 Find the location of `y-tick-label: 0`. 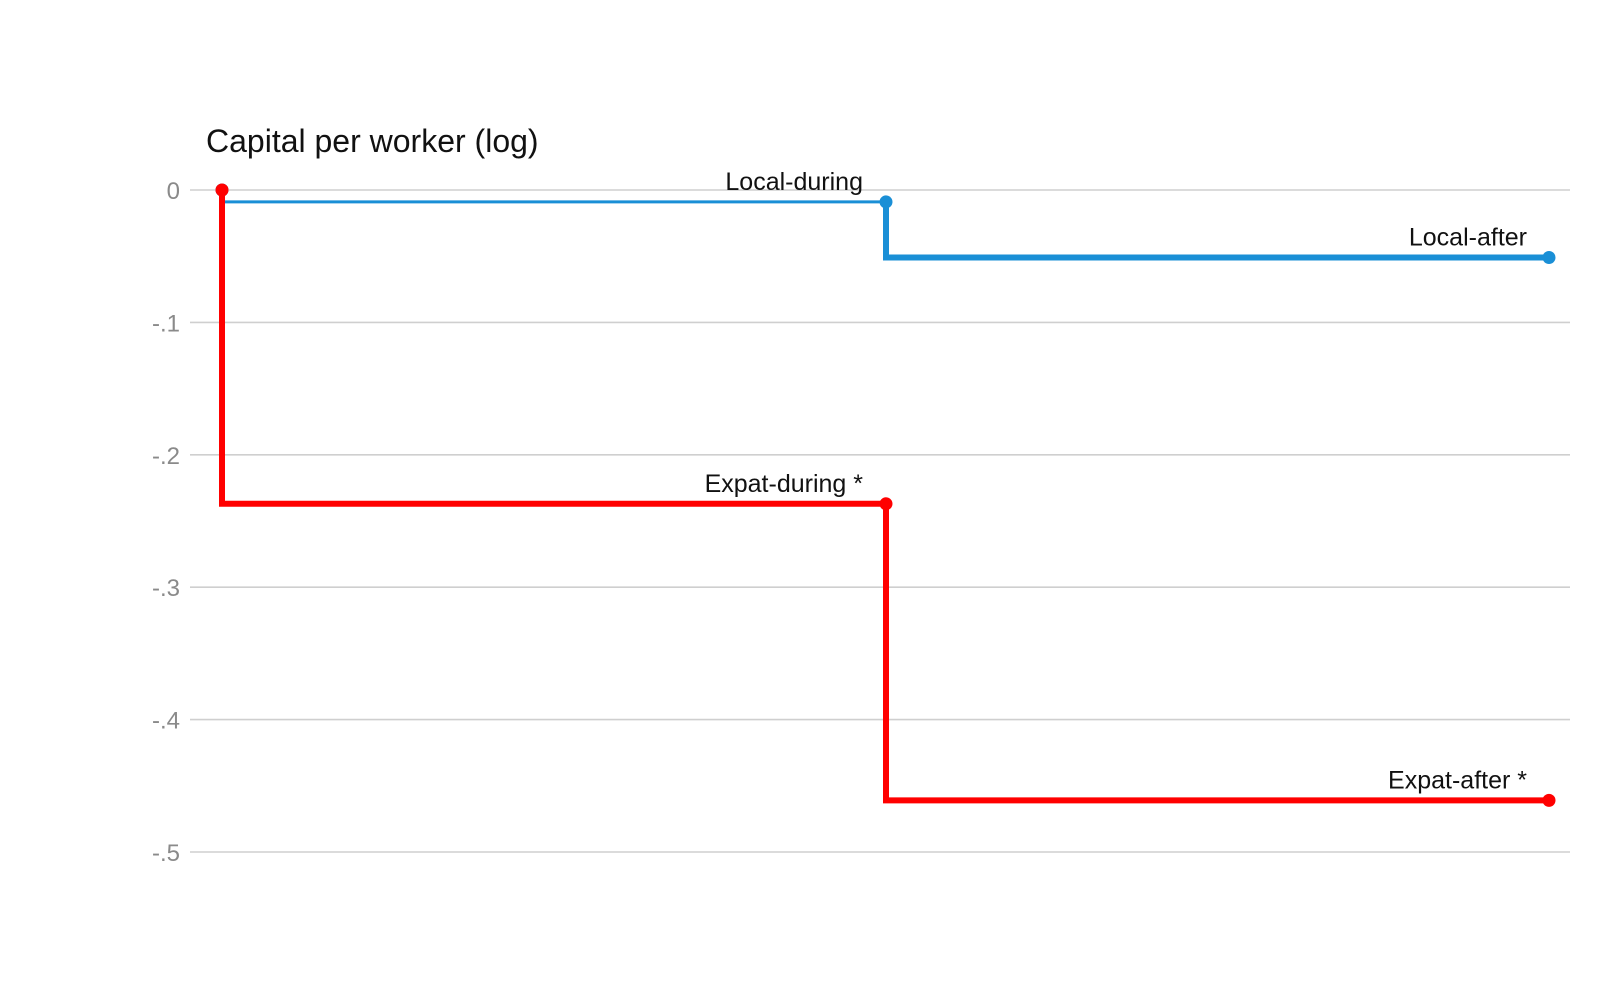

y-tick-label: 0 is located at coordinates (173, 191).